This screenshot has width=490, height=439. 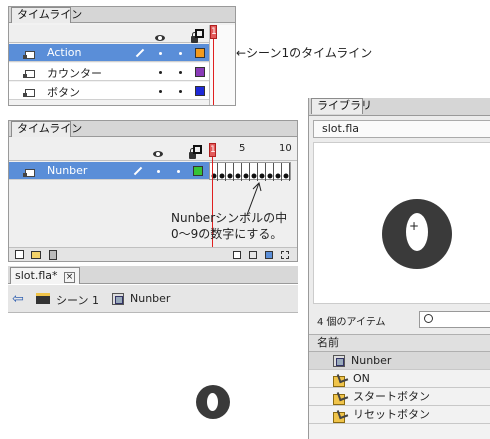 What do you see at coordinates (414, 226) in the screenshot?
I see `crosshair-icon: +` at bounding box center [414, 226].